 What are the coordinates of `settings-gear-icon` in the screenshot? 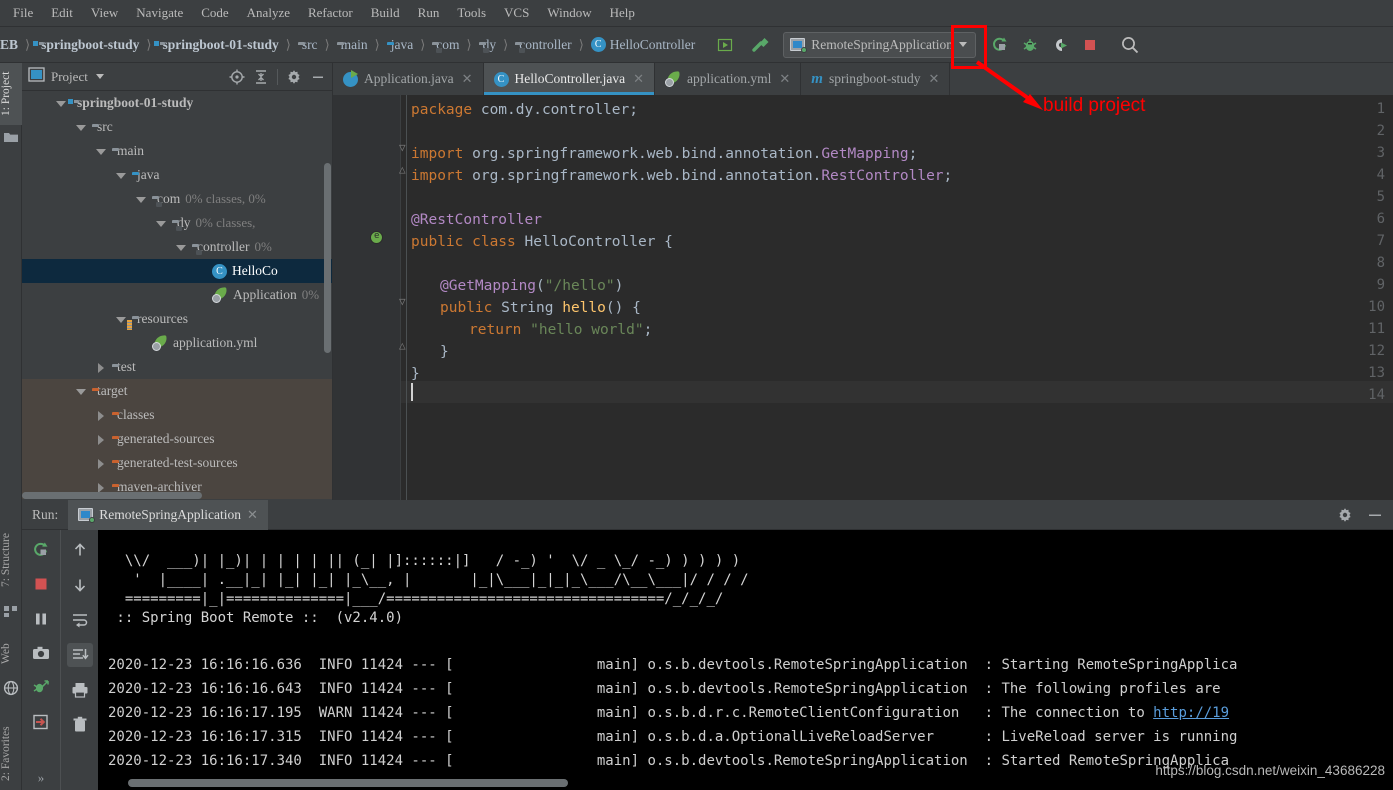 It's located at (1345, 515).